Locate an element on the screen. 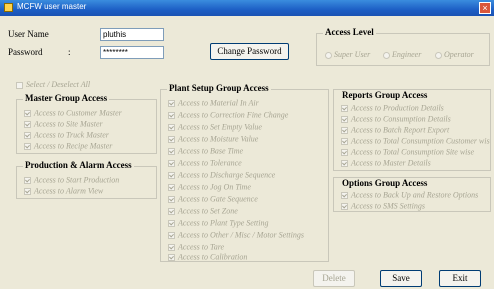 The width and height of the screenshot is (494, 289). production-item-1: Access to Alarm View is located at coordinates (63, 191).